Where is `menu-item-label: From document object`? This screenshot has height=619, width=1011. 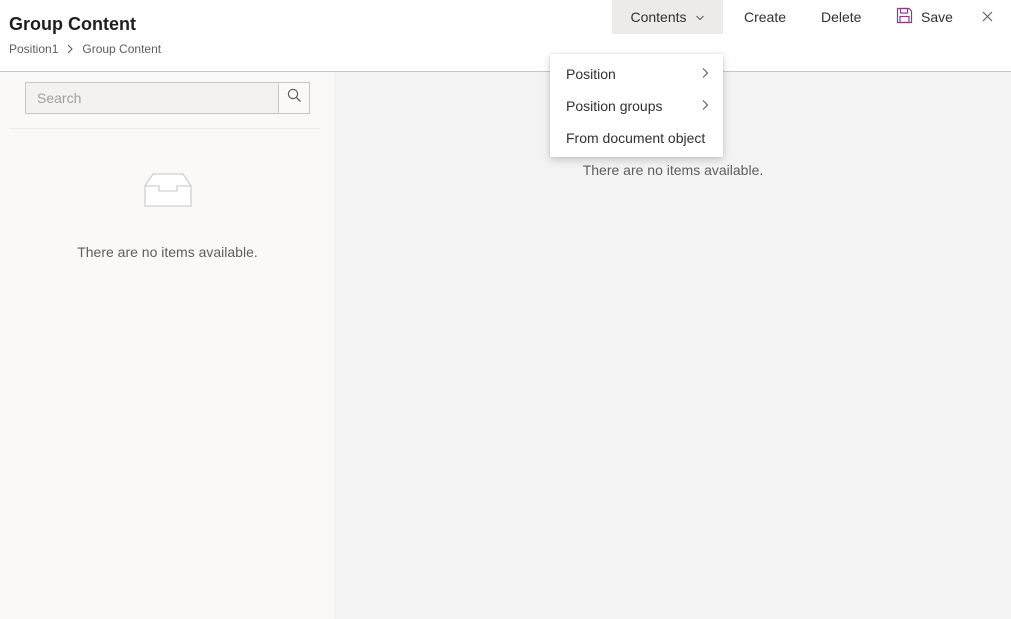
menu-item-label: From document object is located at coordinates (636, 138).